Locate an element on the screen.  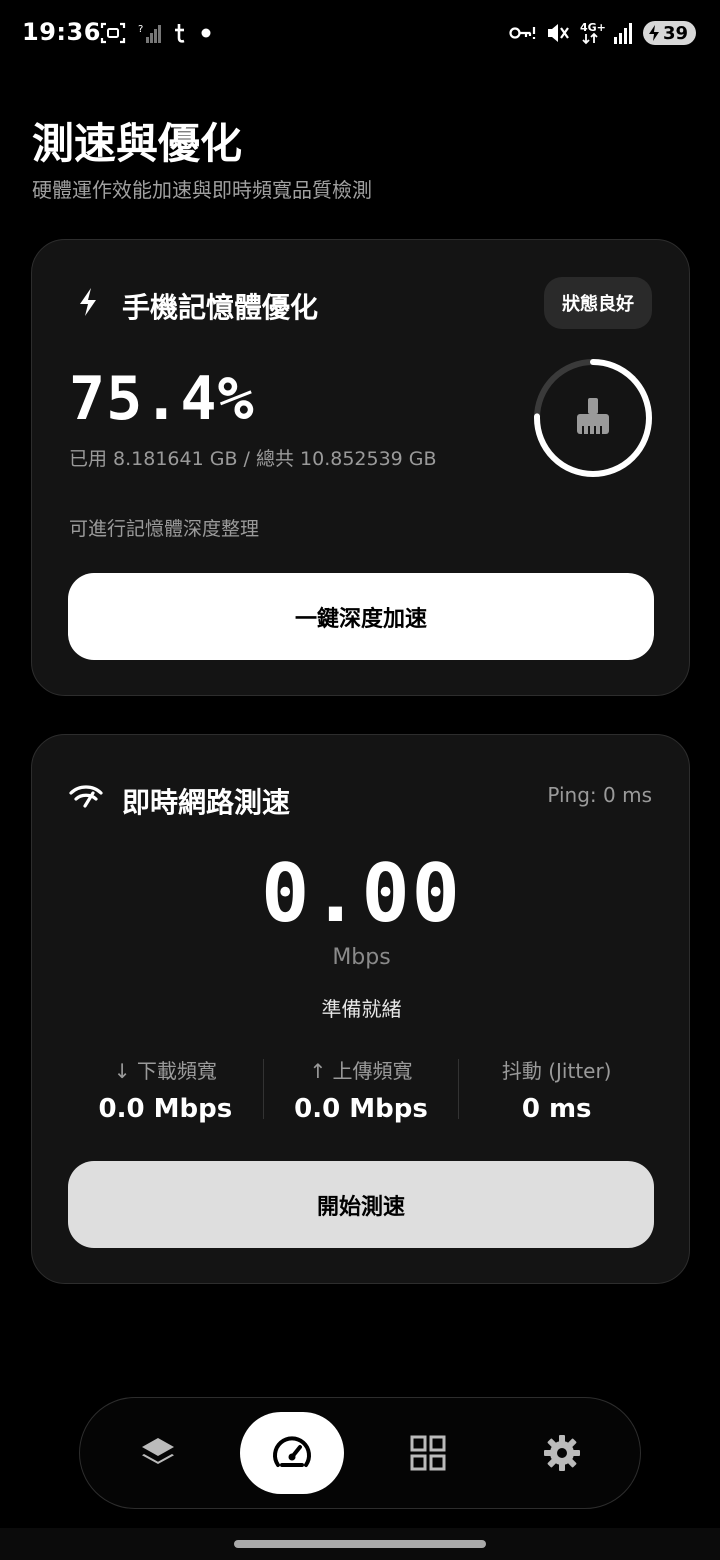
wifi-speed-icon is located at coordinates (86, 799).